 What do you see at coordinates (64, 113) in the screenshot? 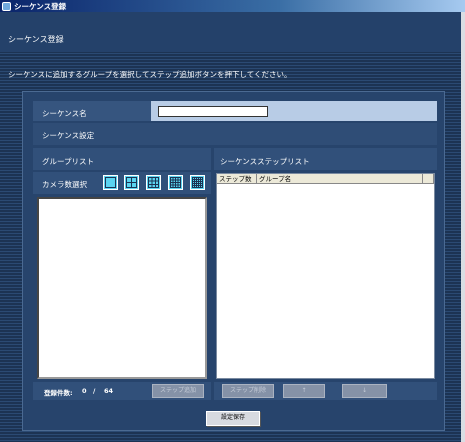
I see `sequence-name-label: シーケンス名` at bounding box center [64, 113].